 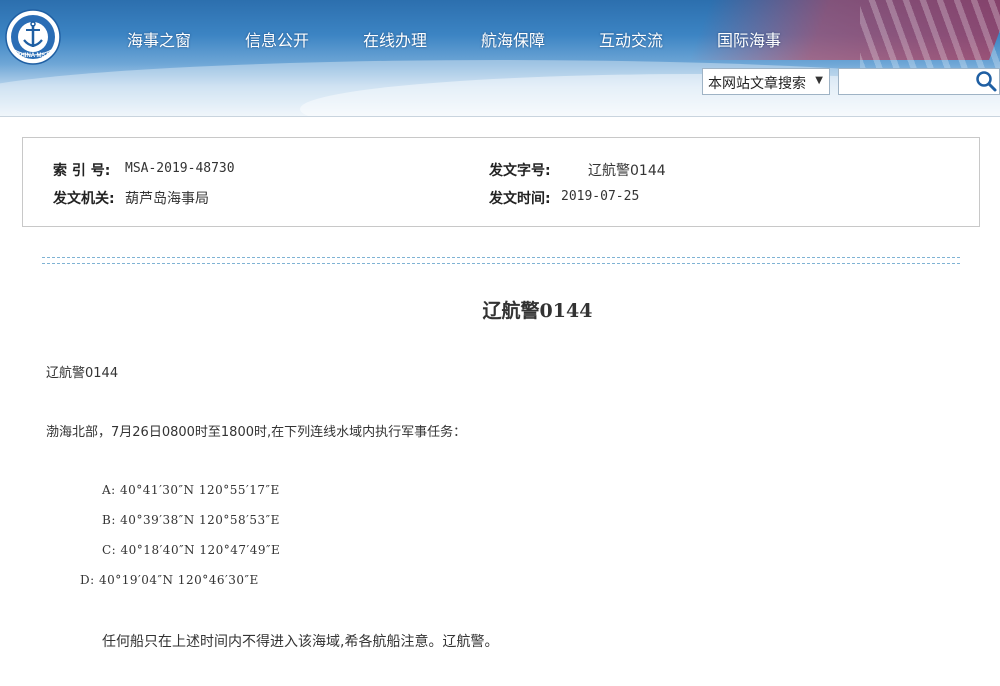 I want to click on coordinate-point: B: 40°39′38″N 120°58′53″E, so click(x=191, y=520).